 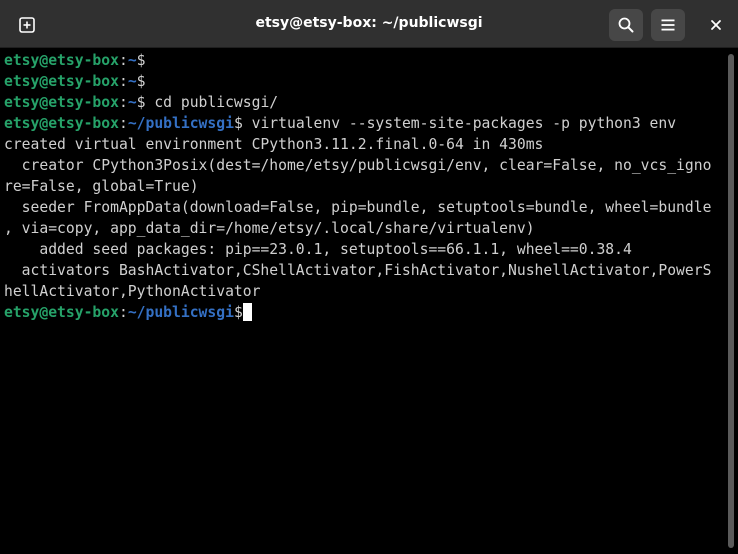 I want to click on window-title: etsy@etsy-box: ~/publicwsgi, so click(x=369, y=23).